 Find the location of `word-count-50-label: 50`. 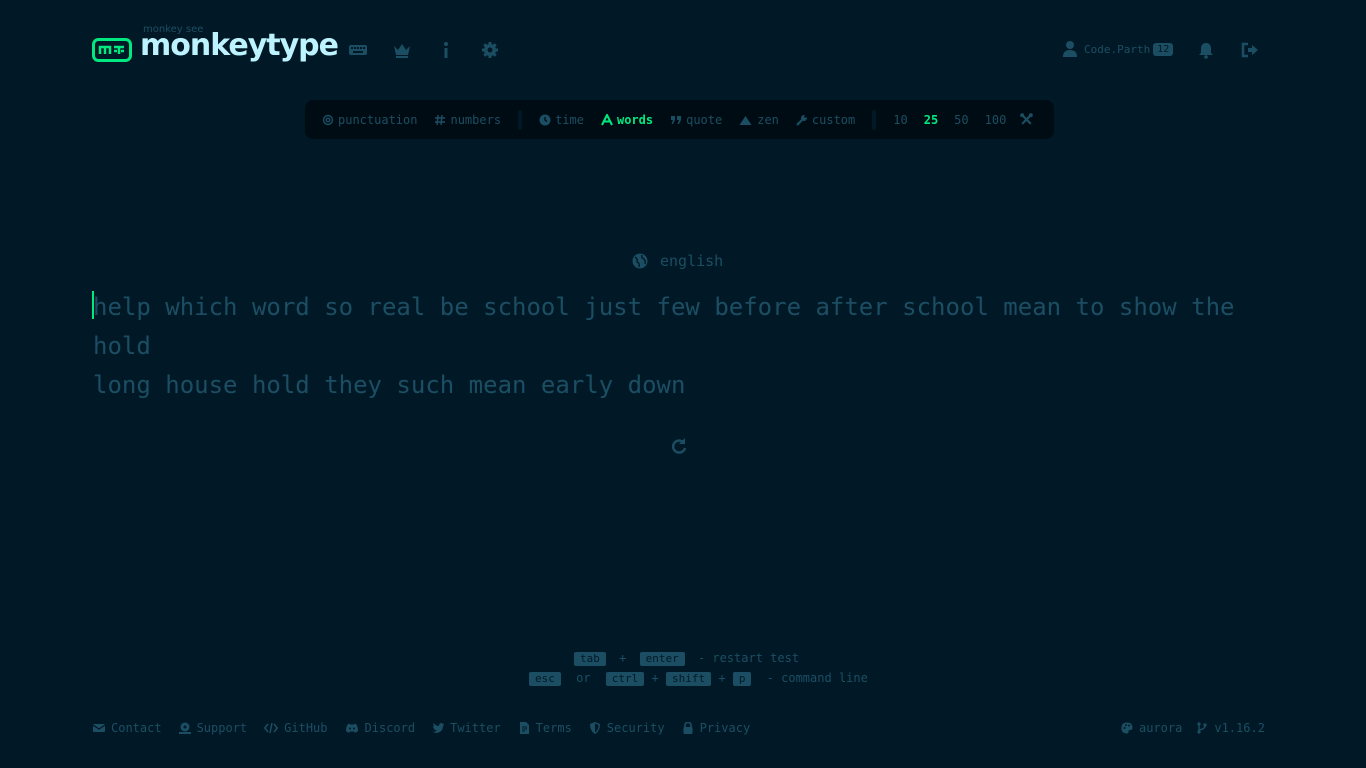

word-count-50-label: 50 is located at coordinates (961, 119).